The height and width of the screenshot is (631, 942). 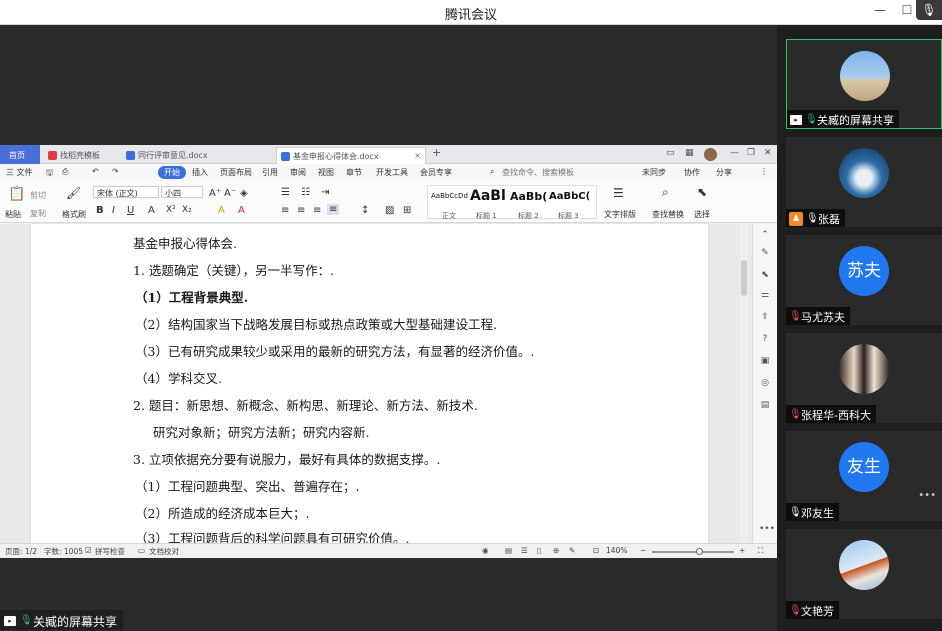 What do you see at coordinates (692, 172) in the screenshot?
I see `collab-button: 协作` at bounding box center [692, 172].